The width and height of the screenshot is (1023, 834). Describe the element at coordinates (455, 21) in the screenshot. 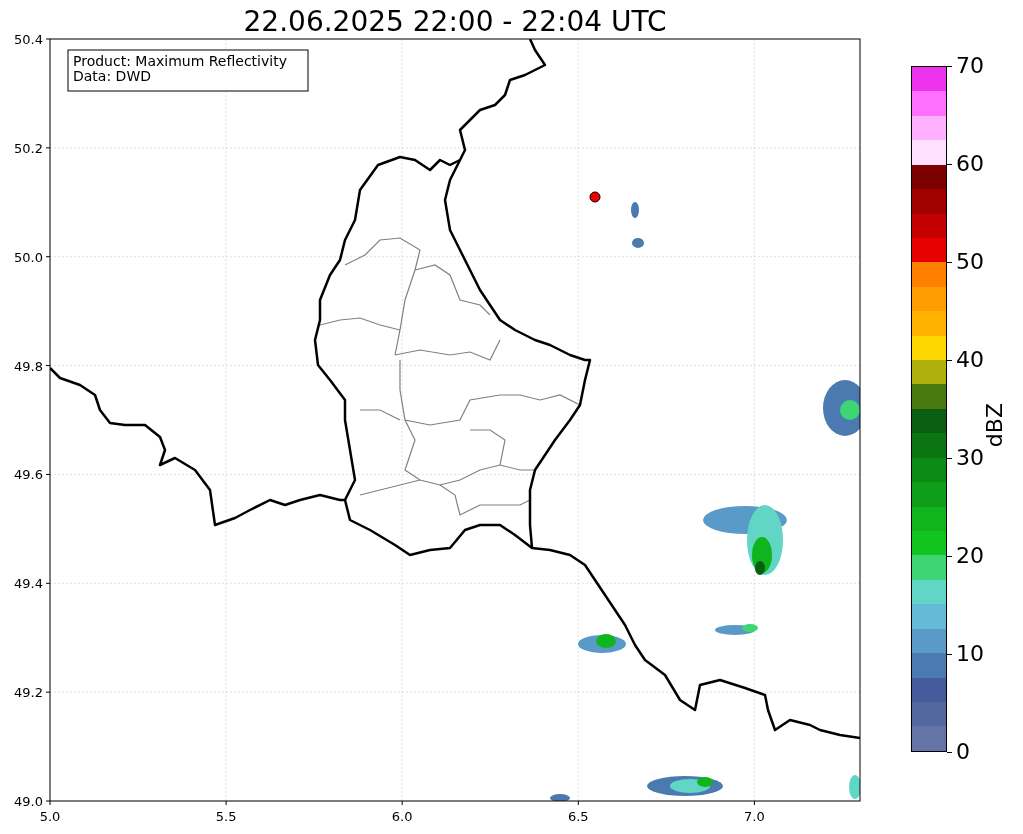

I see `chart-title: 22.06.2025 22:00 - 22:04 UTC` at that location.